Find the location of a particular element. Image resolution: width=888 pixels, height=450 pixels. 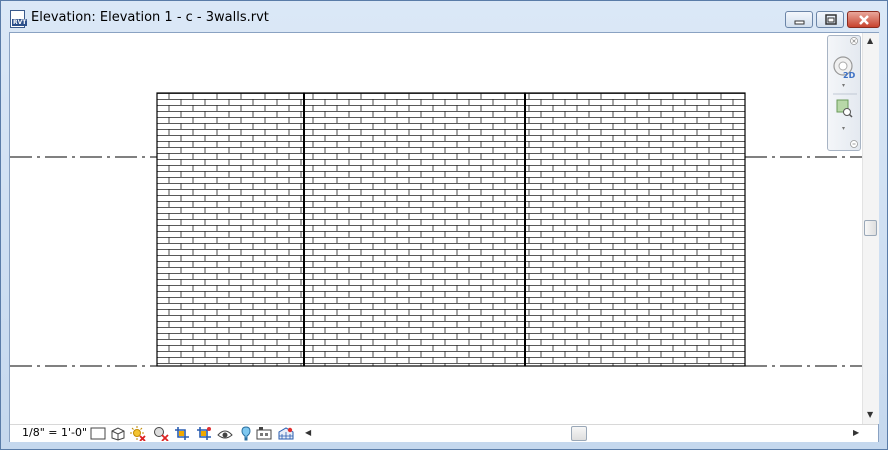

view-scale: 1/8" = 1'-0" is located at coordinates (54, 432).